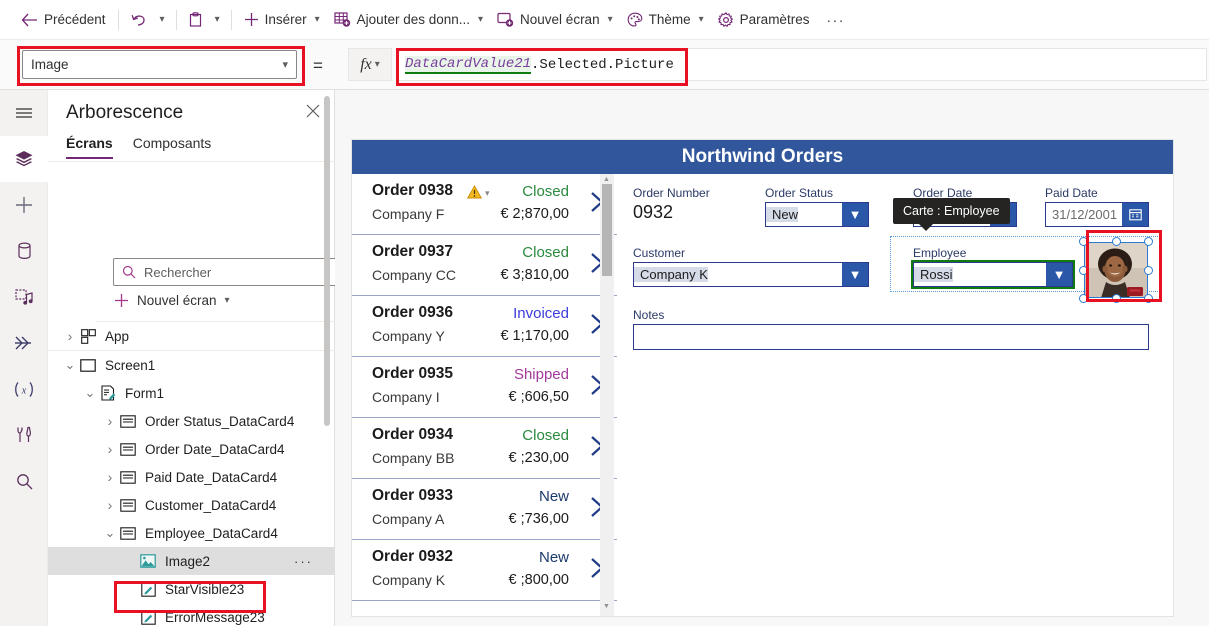  Describe the element at coordinates (282, 20) in the screenshot. I see `insert-button: Insérer ▾` at that location.